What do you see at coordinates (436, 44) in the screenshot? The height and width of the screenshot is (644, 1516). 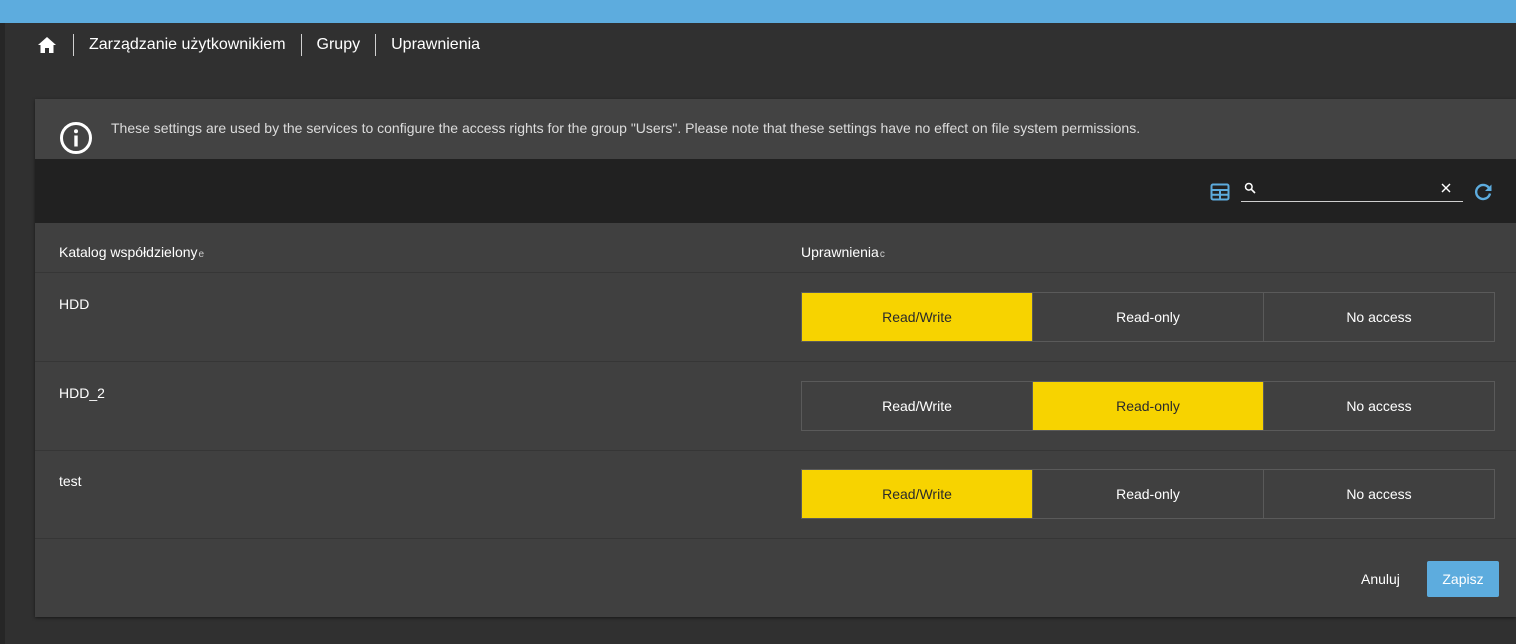 I see `breadcrumb-permissions: Uprawnienia` at bounding box center [436, 44].